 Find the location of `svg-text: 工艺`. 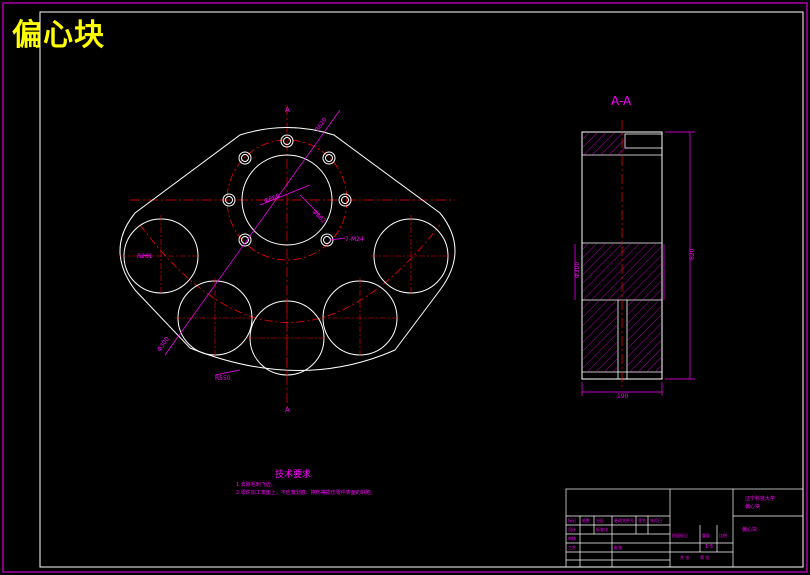

svg-text: 工艺 is located at coordinates (572, 547).